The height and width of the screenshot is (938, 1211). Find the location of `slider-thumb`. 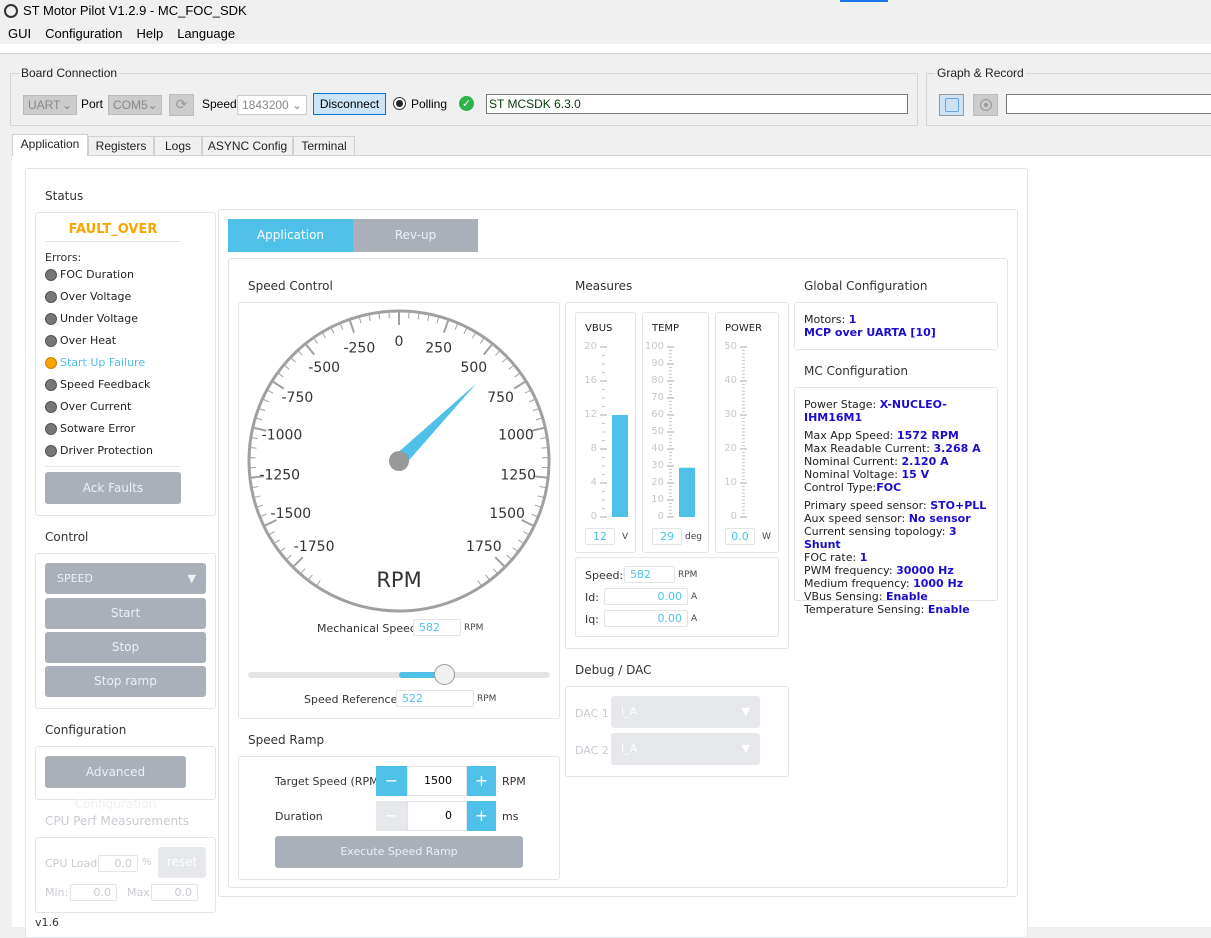

slider-thumb is located at coordinates (444, 674).